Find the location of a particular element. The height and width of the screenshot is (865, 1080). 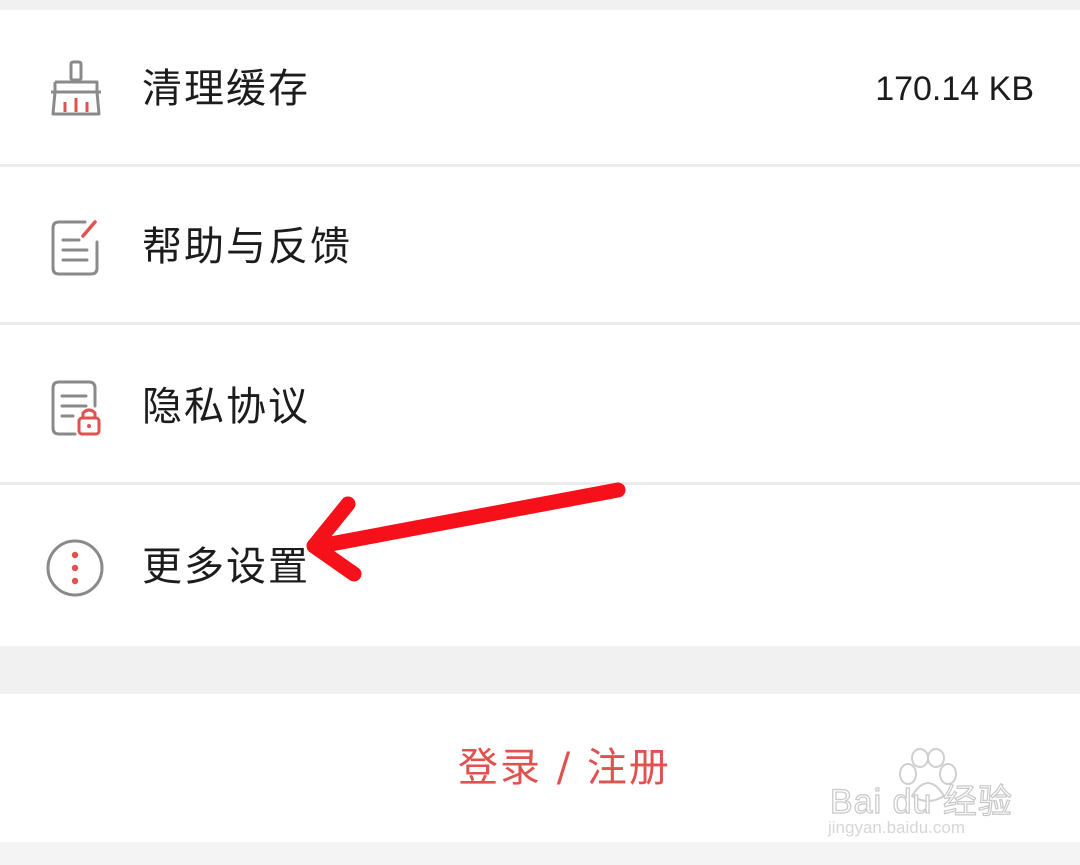

more-dots-circle-icon is located at coordinates (75, 568).